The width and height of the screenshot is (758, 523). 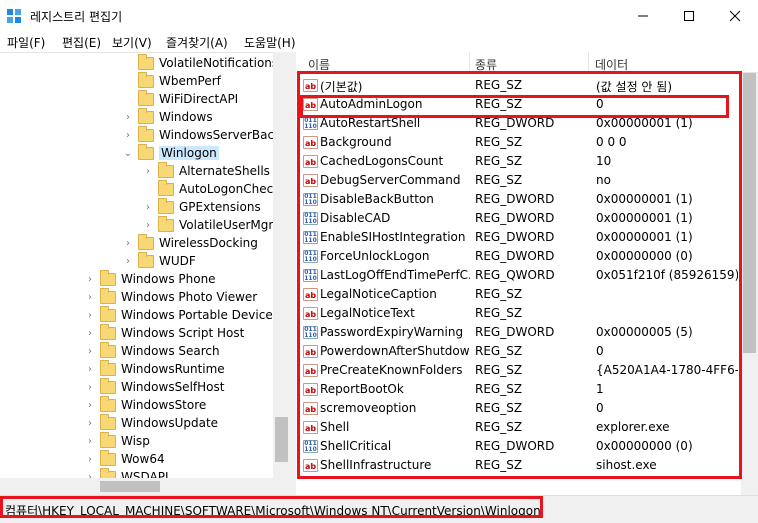 What do you see at coordinates (735, 16) in the screenshot?
I see `close-button` at bounding box center [735, 16].